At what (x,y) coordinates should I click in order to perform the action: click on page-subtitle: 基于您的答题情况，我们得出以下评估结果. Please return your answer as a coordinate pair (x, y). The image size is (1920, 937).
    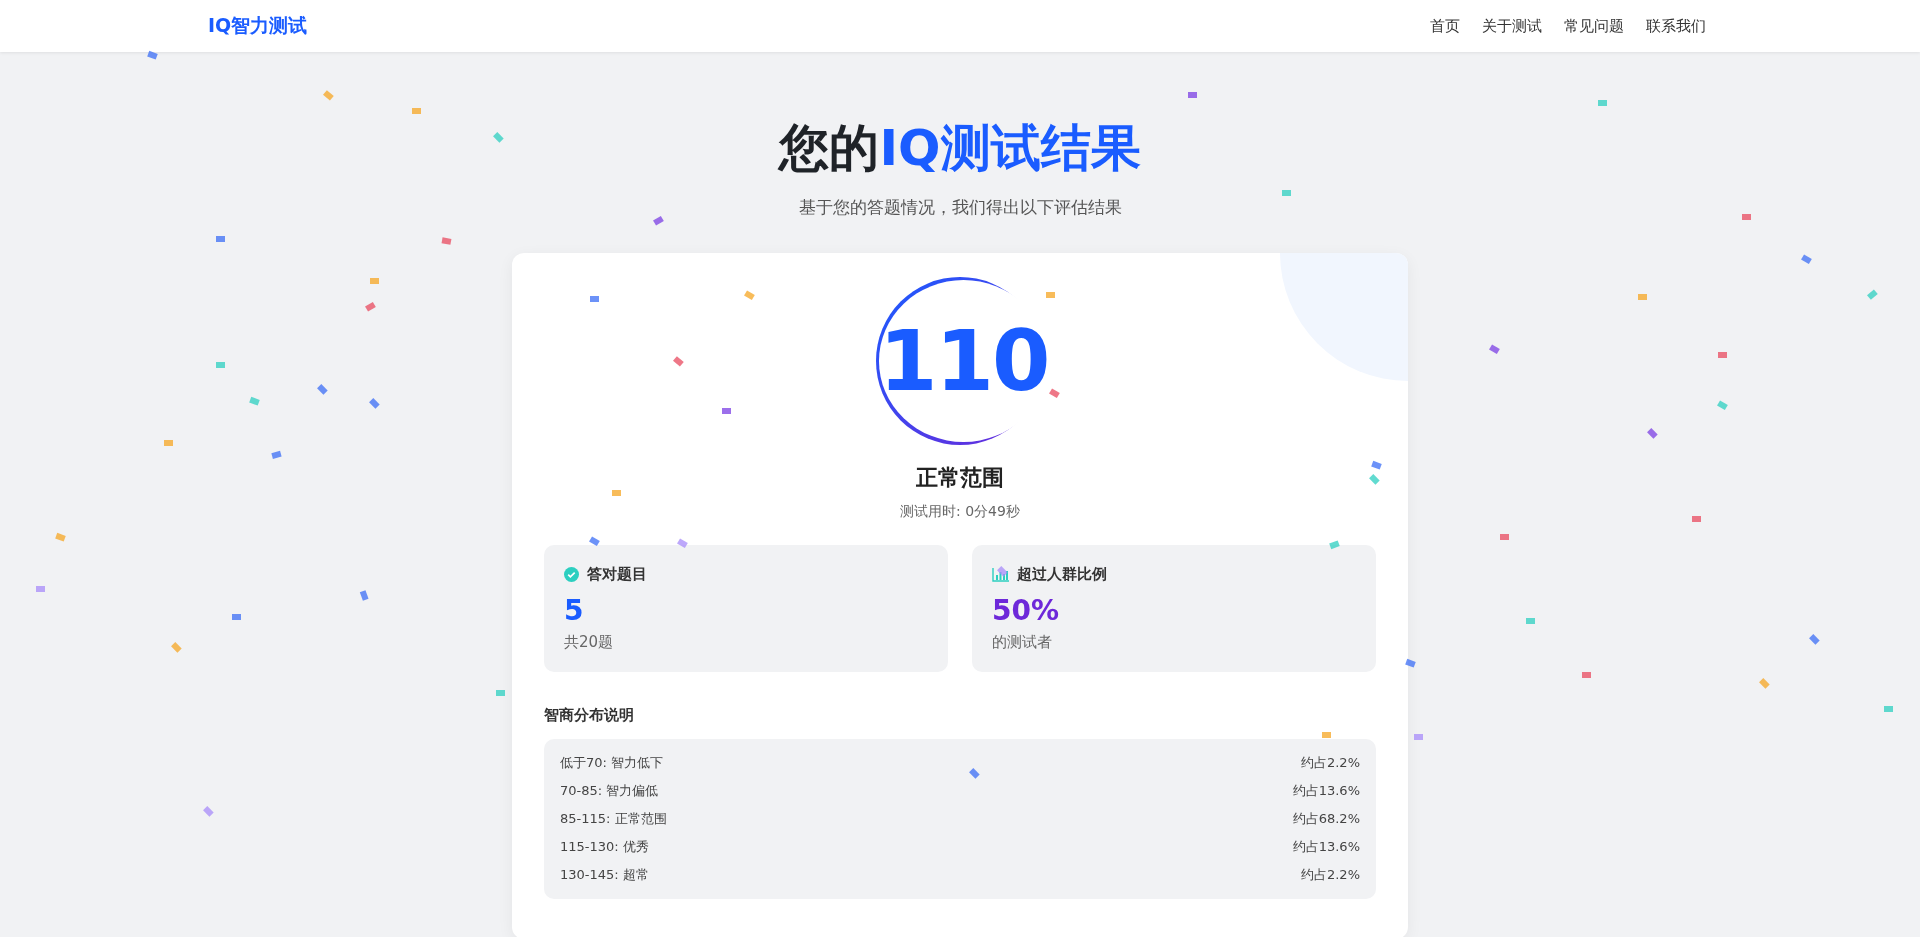
    Looking at the image, I should click on (960, 207).